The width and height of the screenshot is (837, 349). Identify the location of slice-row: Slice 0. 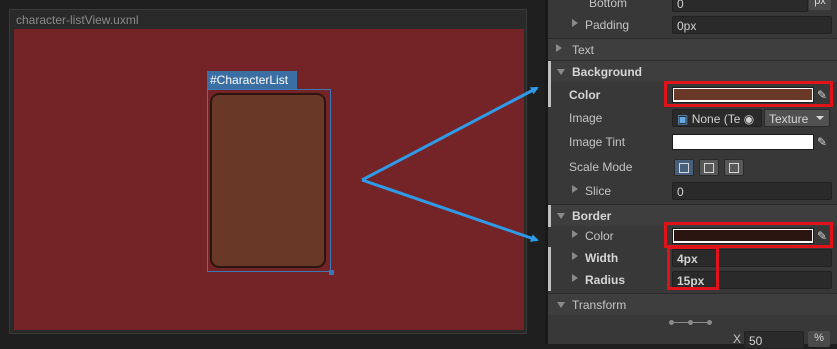
(692, 191).